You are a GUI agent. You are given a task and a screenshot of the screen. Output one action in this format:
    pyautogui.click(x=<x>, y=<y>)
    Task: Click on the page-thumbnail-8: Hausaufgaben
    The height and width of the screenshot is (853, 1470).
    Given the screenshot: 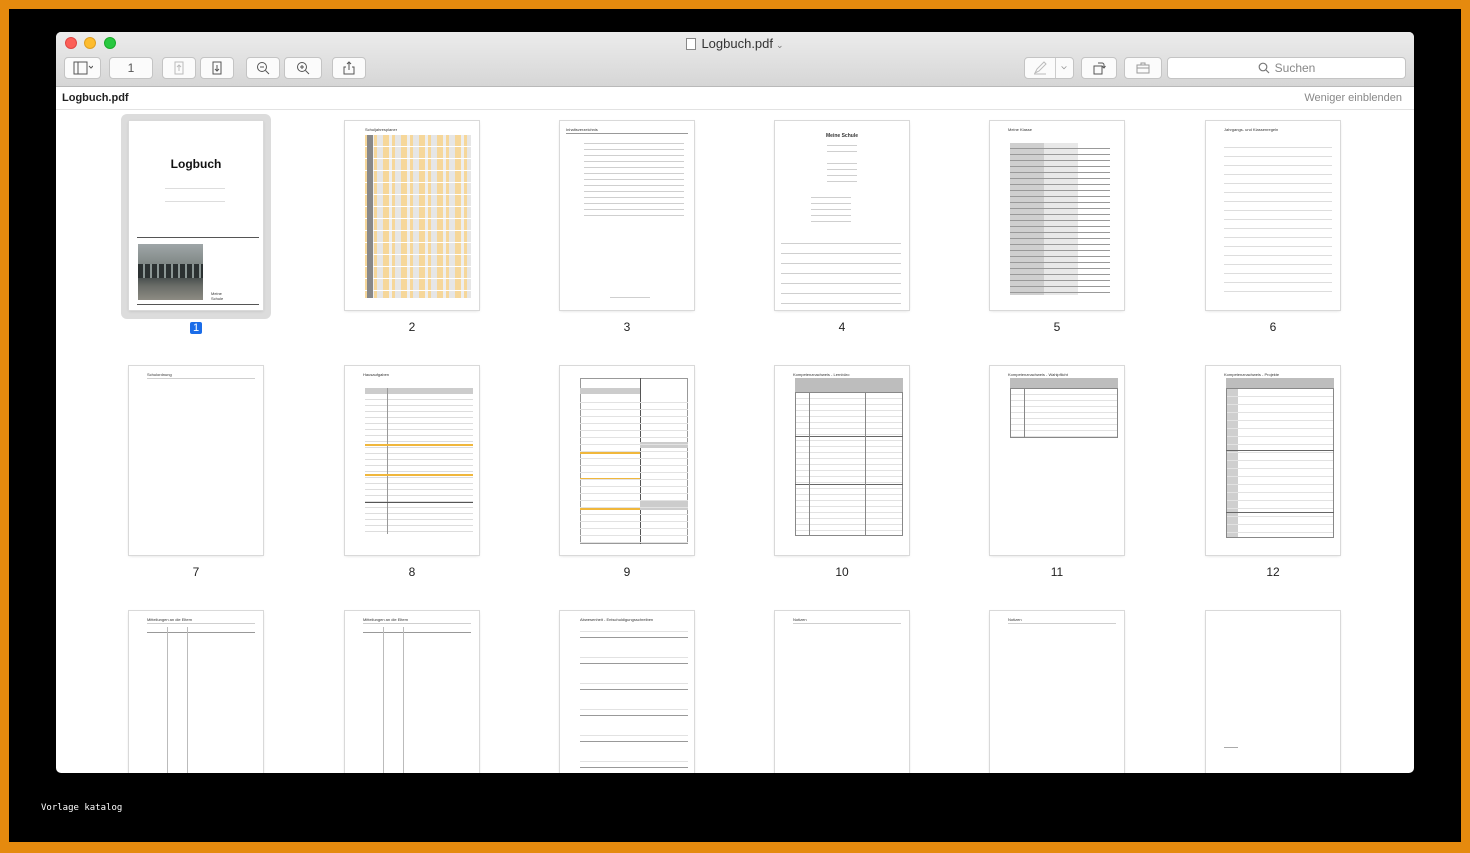 What is the action you would take?
    pyautogui.click(x=412, y=460)
    